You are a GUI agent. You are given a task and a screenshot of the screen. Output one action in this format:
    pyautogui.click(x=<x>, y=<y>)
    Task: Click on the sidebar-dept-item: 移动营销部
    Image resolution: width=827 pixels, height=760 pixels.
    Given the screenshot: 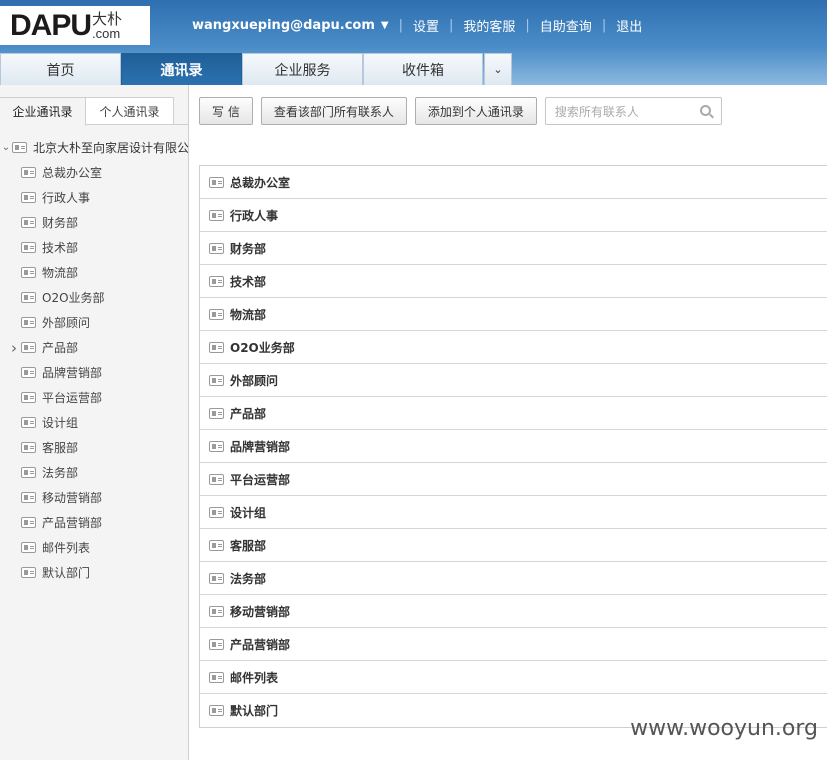 What is the action you would take?
    pyautogui.click(x=51, y=497)
    